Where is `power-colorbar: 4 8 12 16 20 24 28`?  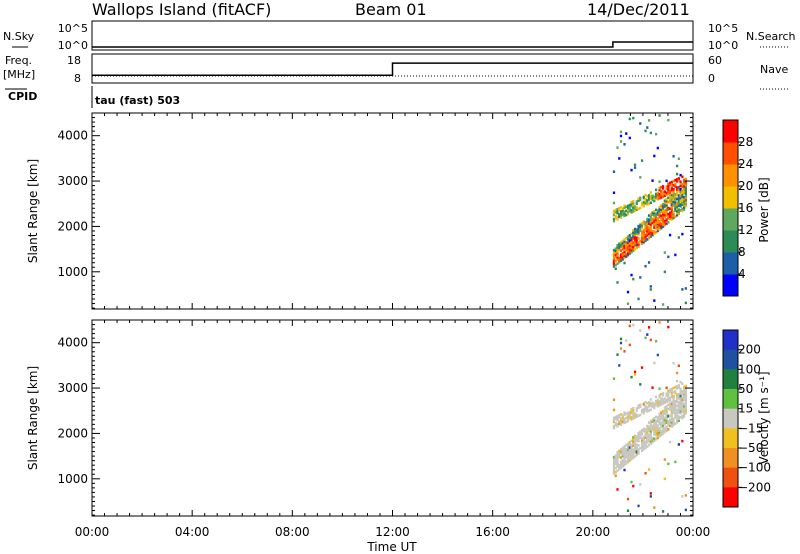 power-colorbar: 4 8 12 16 20 24 28 is located at coordinates (737, 208).